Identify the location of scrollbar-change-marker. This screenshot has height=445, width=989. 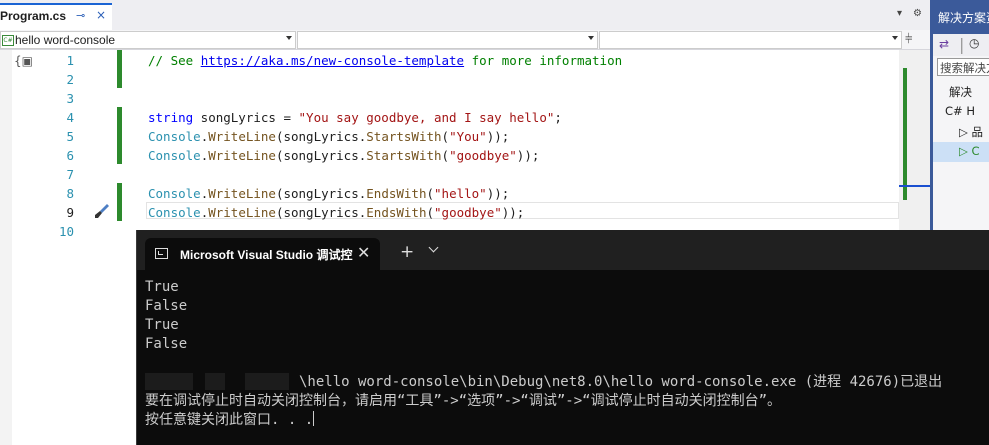
(905, 134).